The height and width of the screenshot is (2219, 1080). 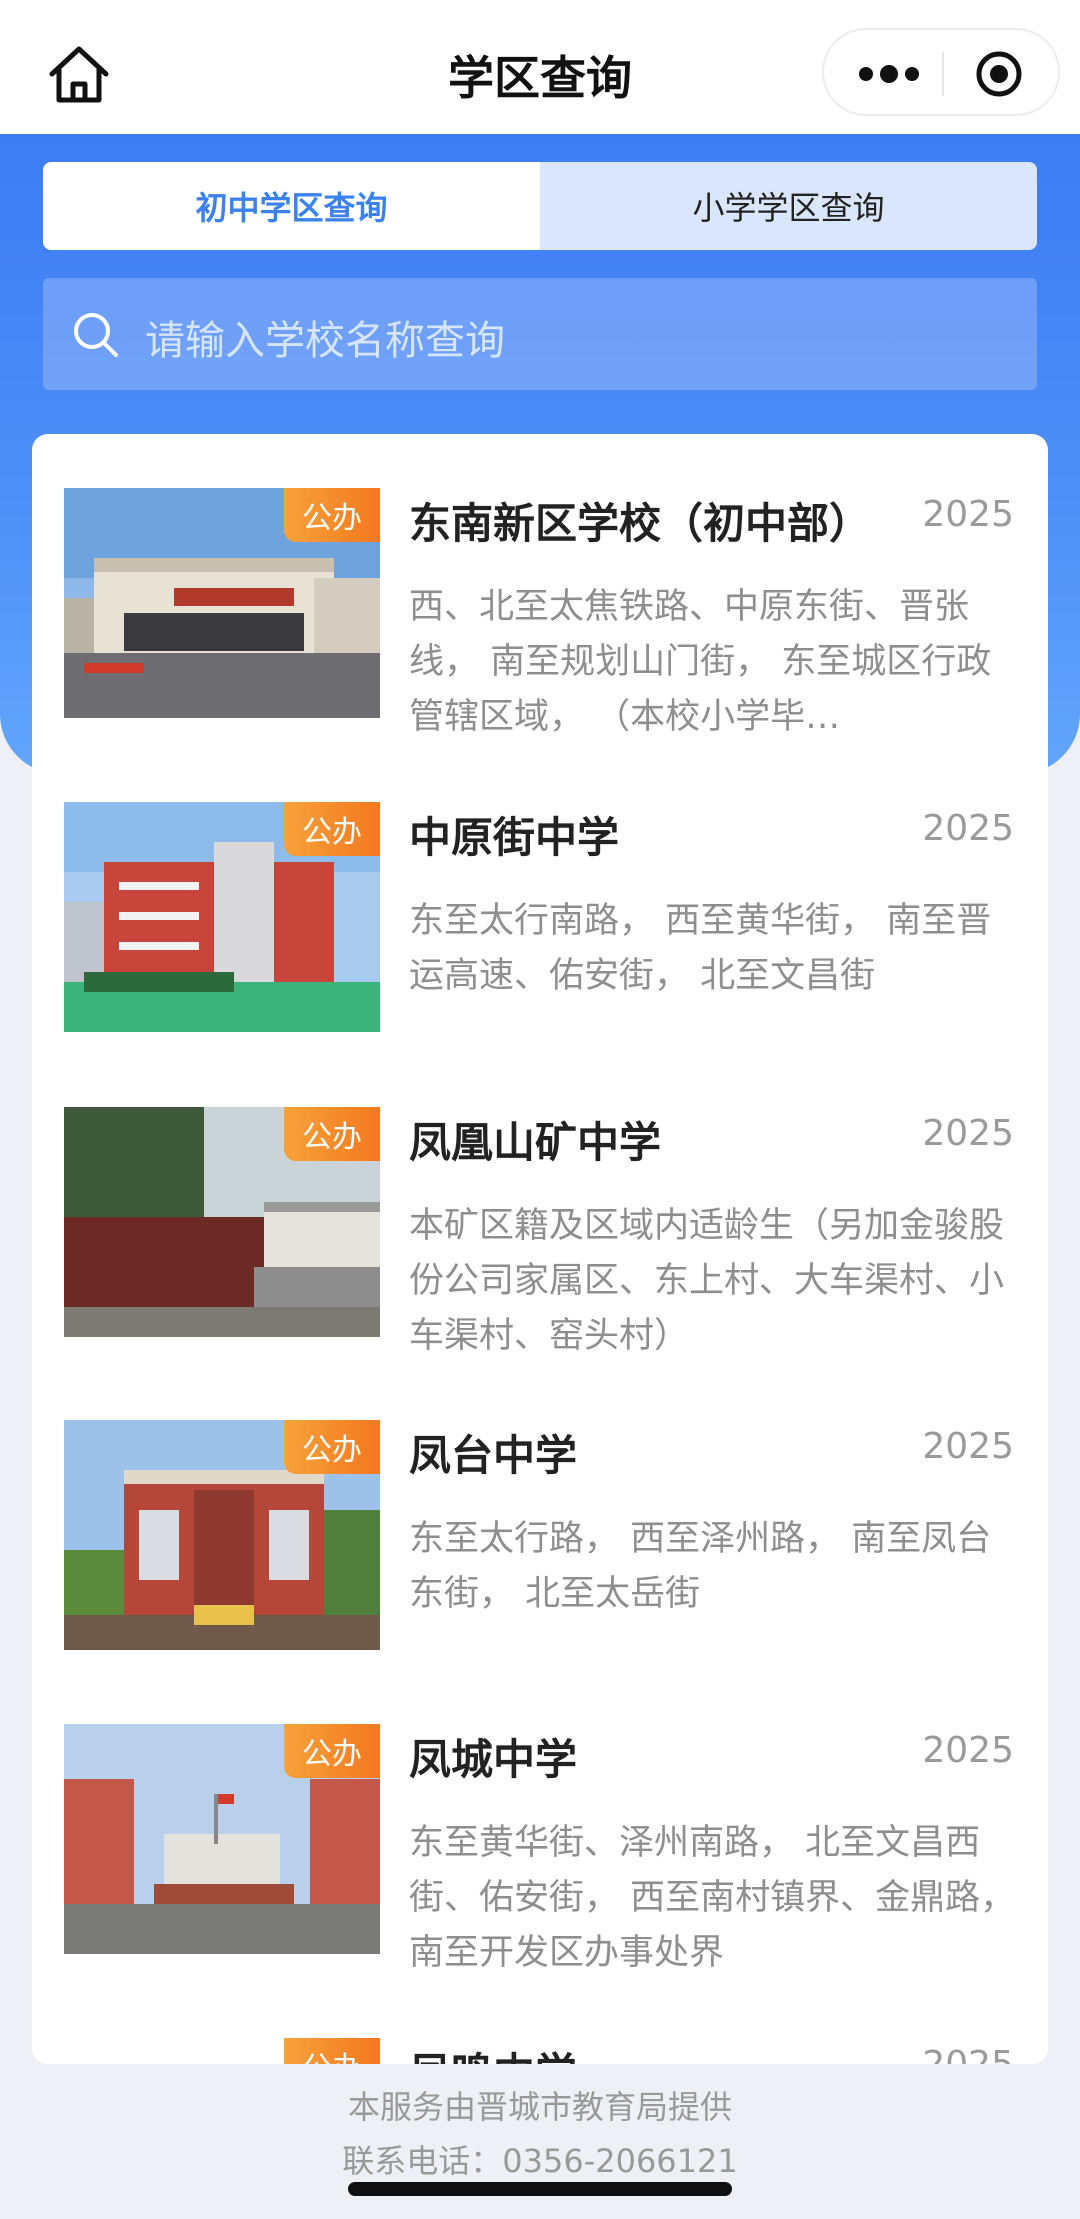 I want to click on school-name: 东南新区学校（初中部）, so click(x=640, y=523).